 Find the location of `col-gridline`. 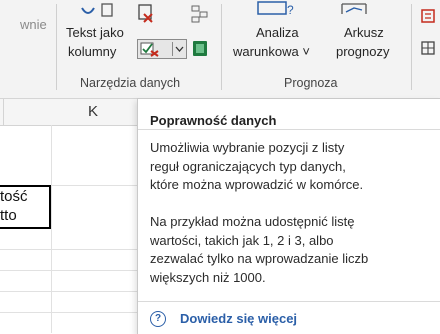

col-gridline is located at coordinates (51, 229).